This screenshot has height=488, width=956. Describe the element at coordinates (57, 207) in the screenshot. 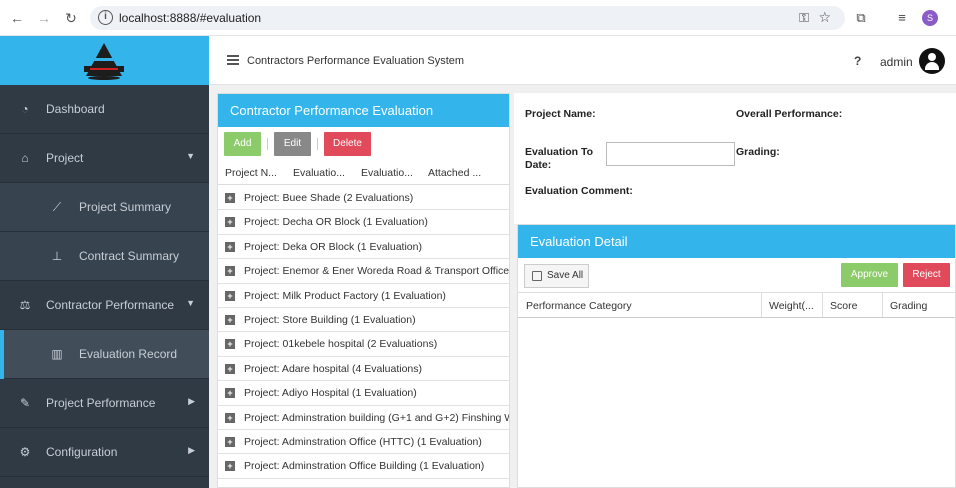

I see `chart-line-icon: ⟋` at that location.